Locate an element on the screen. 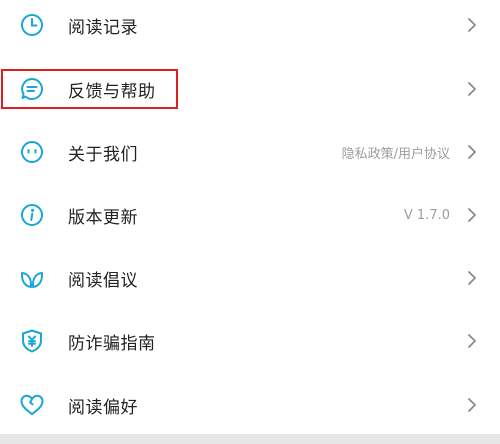  feedback-icon is located at coordinates (32, 89).